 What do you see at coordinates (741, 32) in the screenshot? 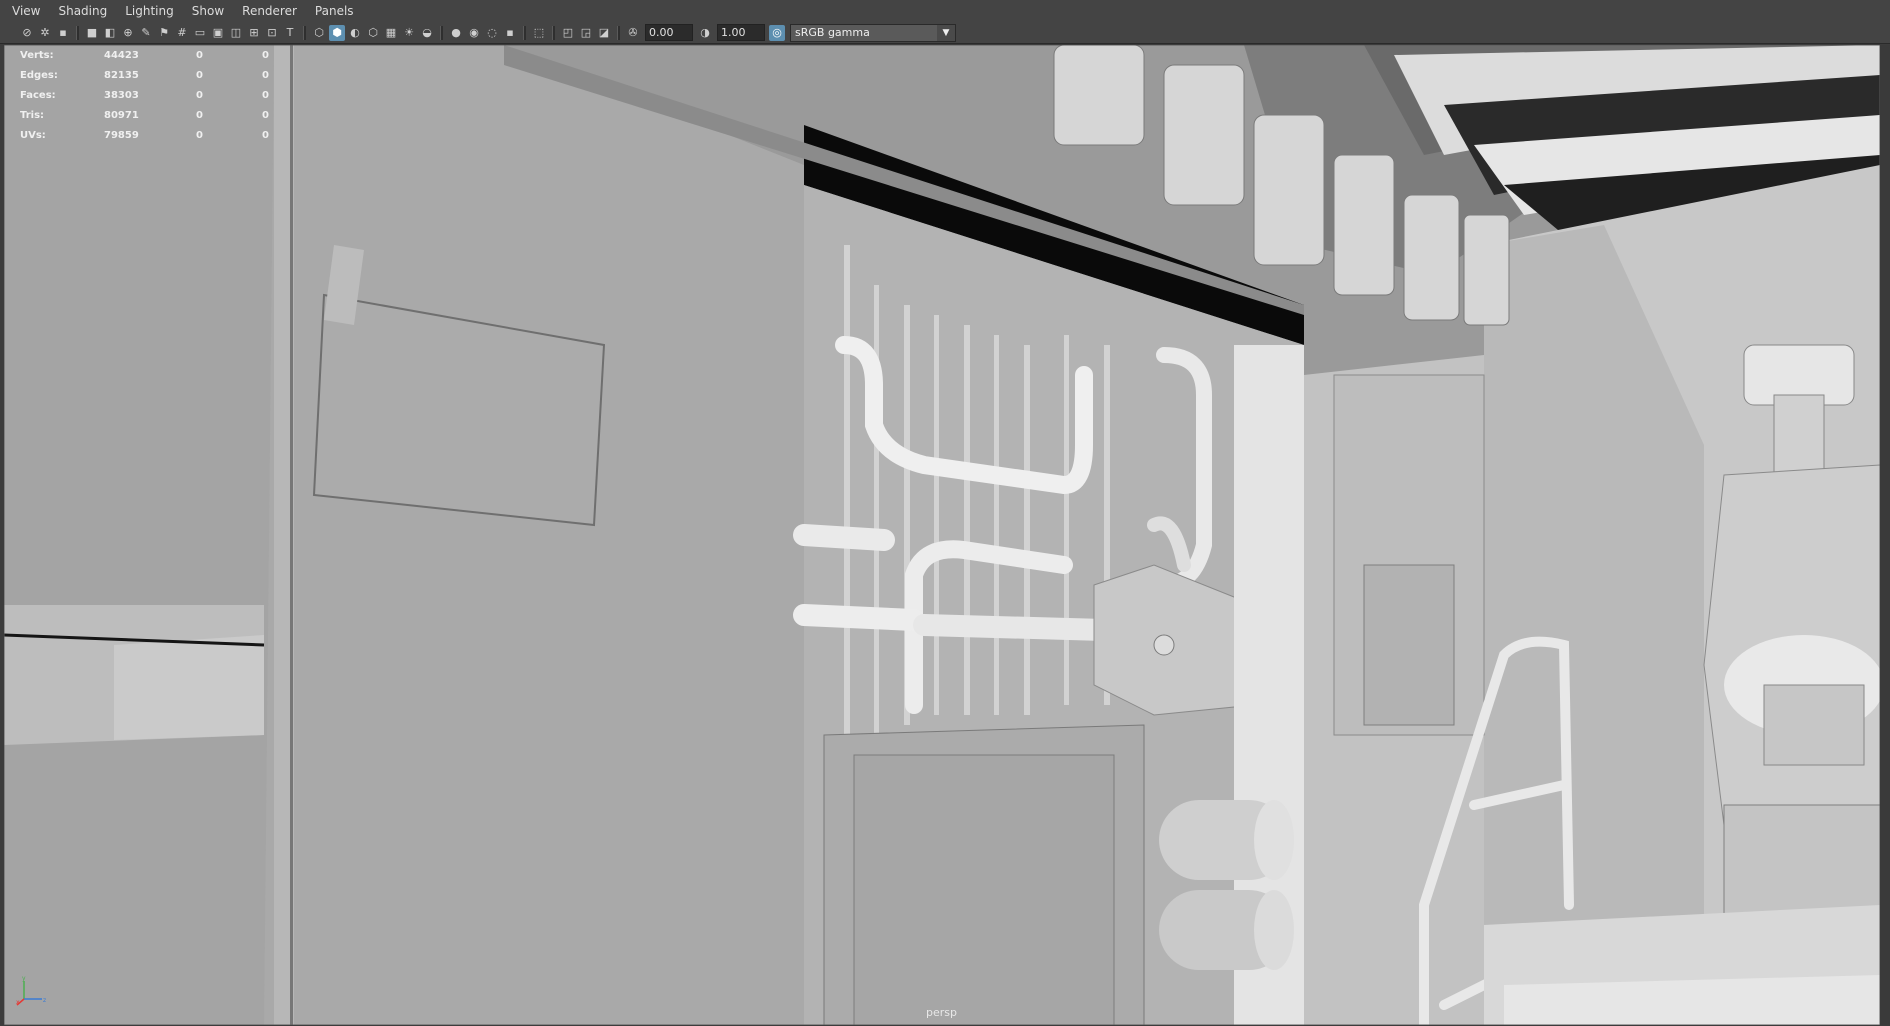
I see `gamma-field: 1.00` at bounding box center [741, 32].